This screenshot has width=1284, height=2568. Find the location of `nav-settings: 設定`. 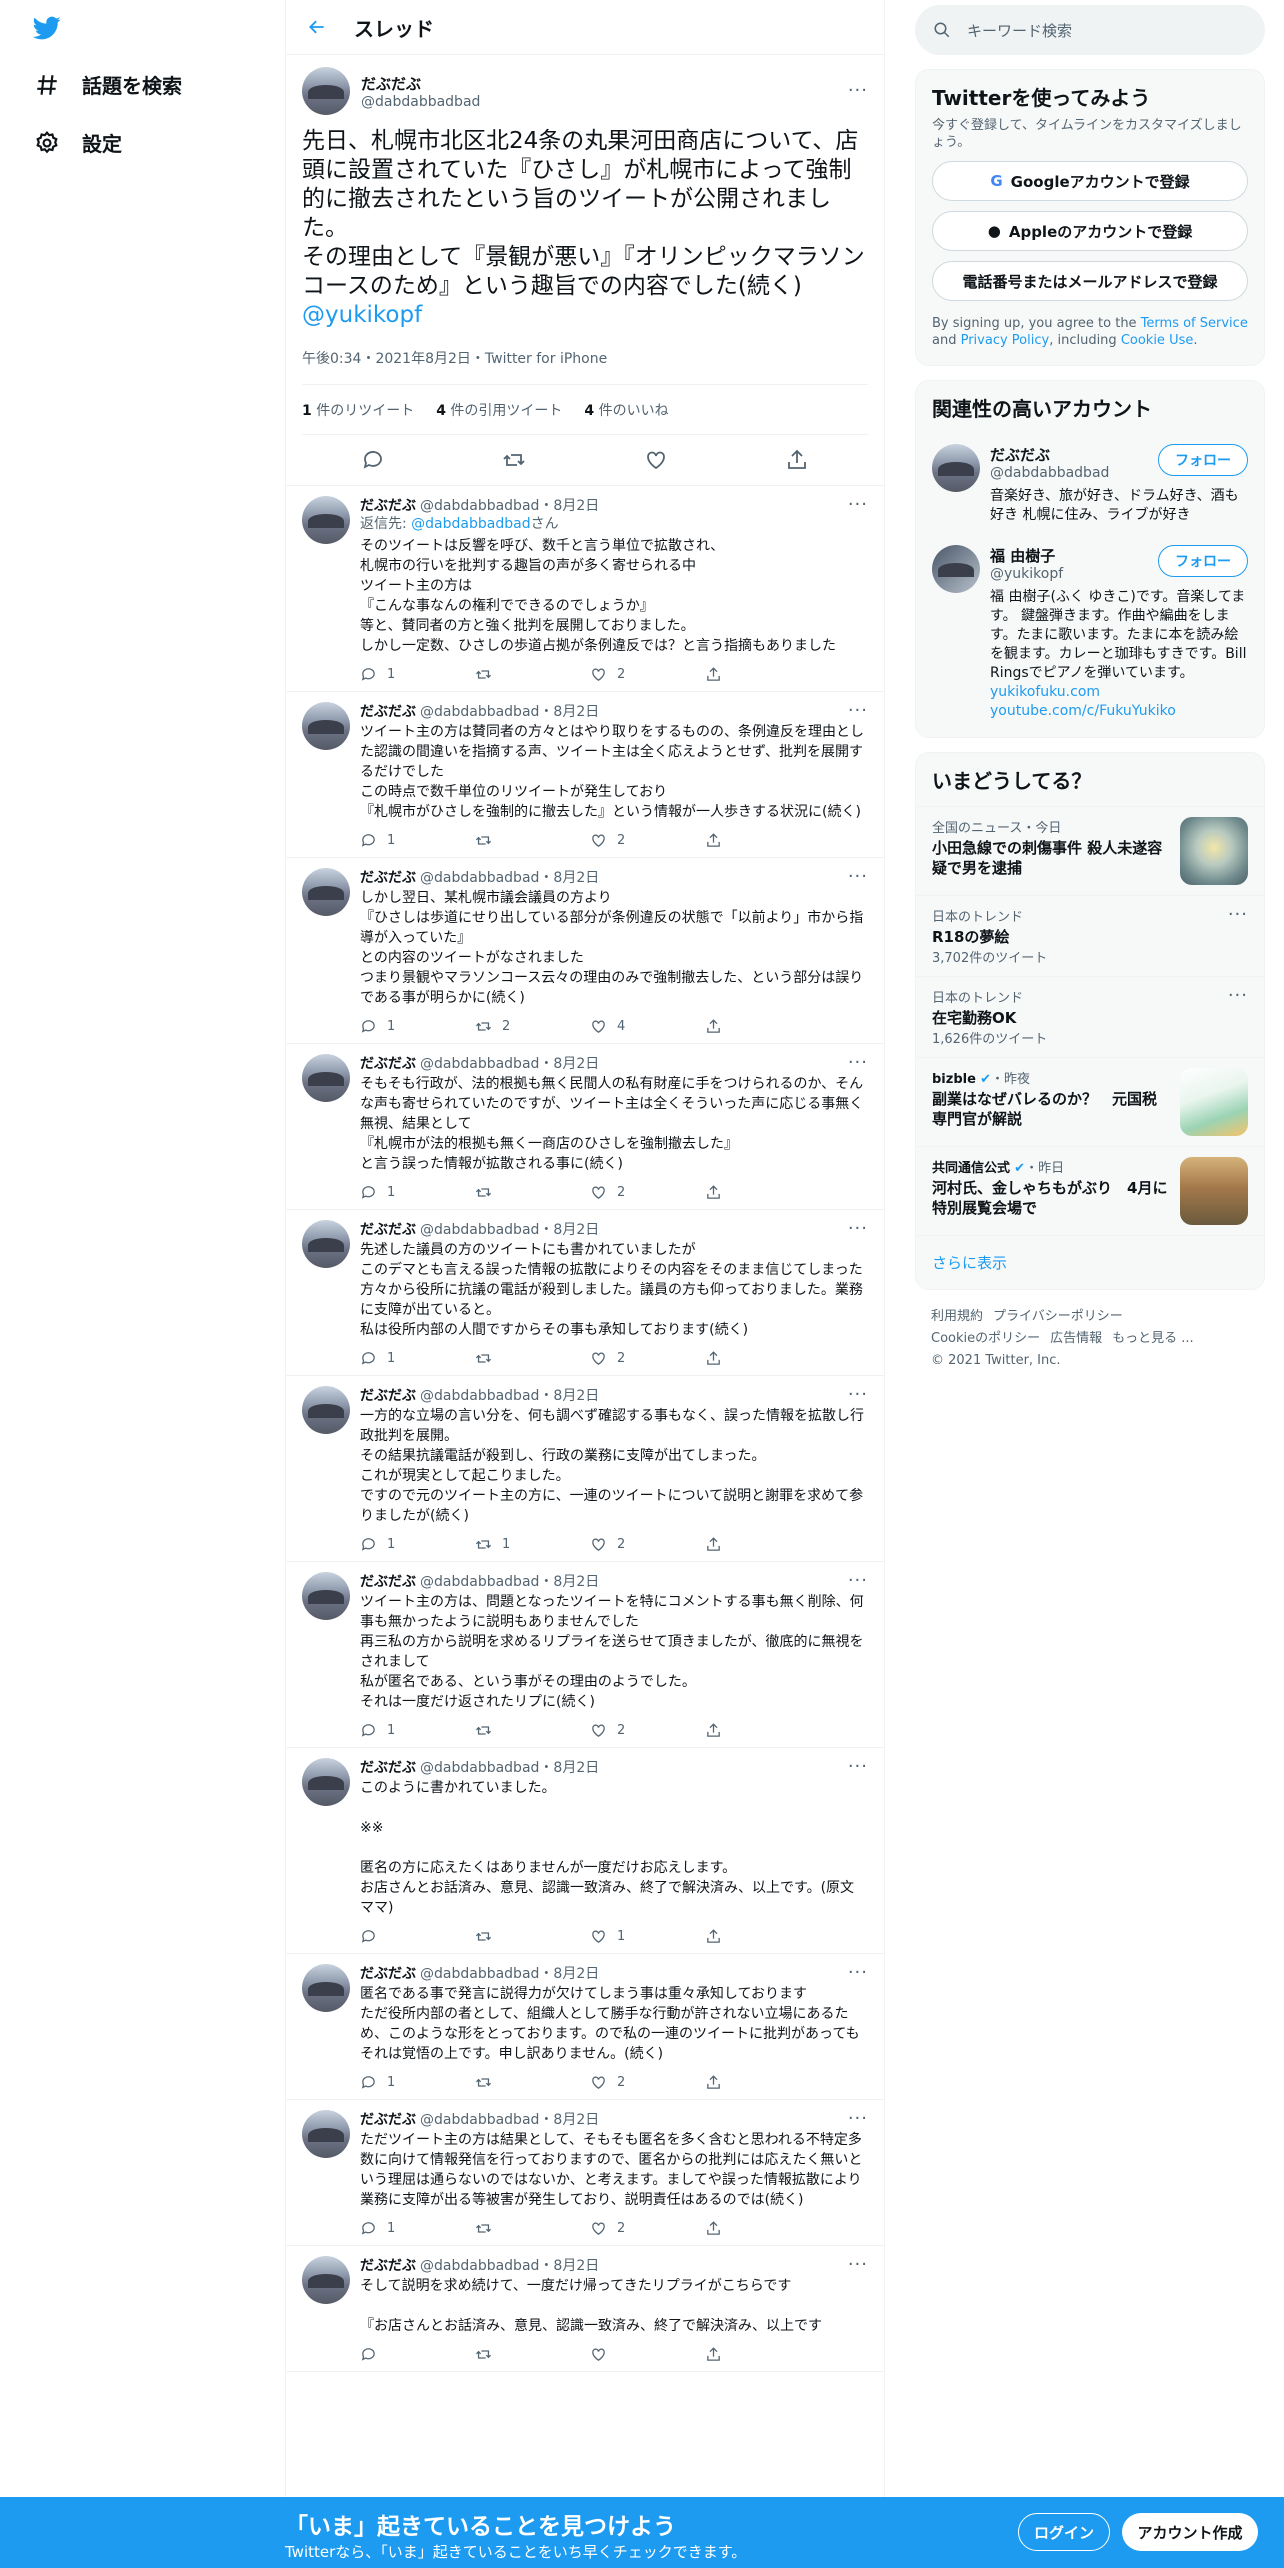

nav-settings: 設定 is located at coordinates (78, 142).